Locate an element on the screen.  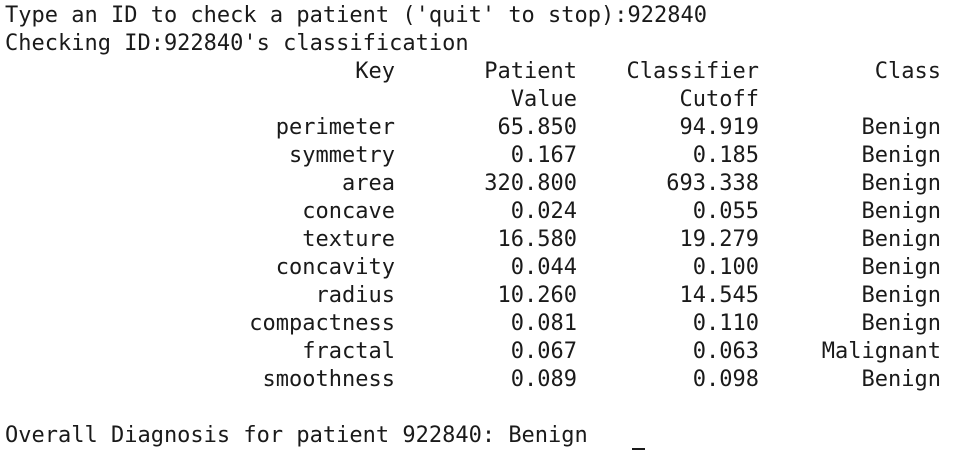
row-classifier-cutoff: 693.338 is located at coordinates (712, 183).